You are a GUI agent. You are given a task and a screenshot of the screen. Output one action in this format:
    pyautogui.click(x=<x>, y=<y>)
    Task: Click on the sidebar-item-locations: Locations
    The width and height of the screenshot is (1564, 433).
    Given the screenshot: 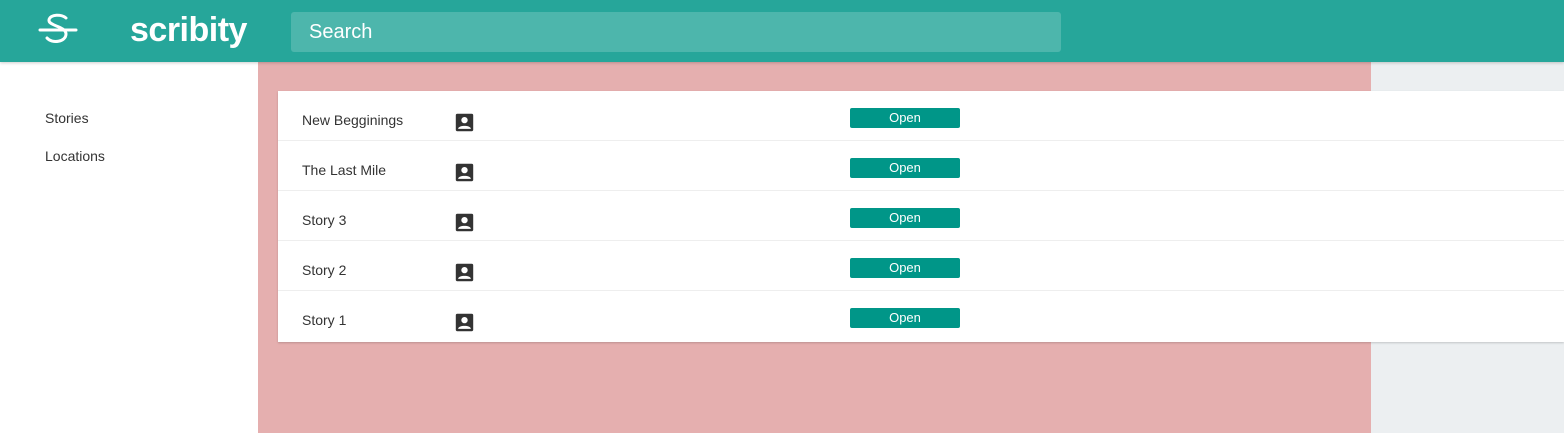 What is the action you would take?
    pyautogui.click(x=75, y=156)
    